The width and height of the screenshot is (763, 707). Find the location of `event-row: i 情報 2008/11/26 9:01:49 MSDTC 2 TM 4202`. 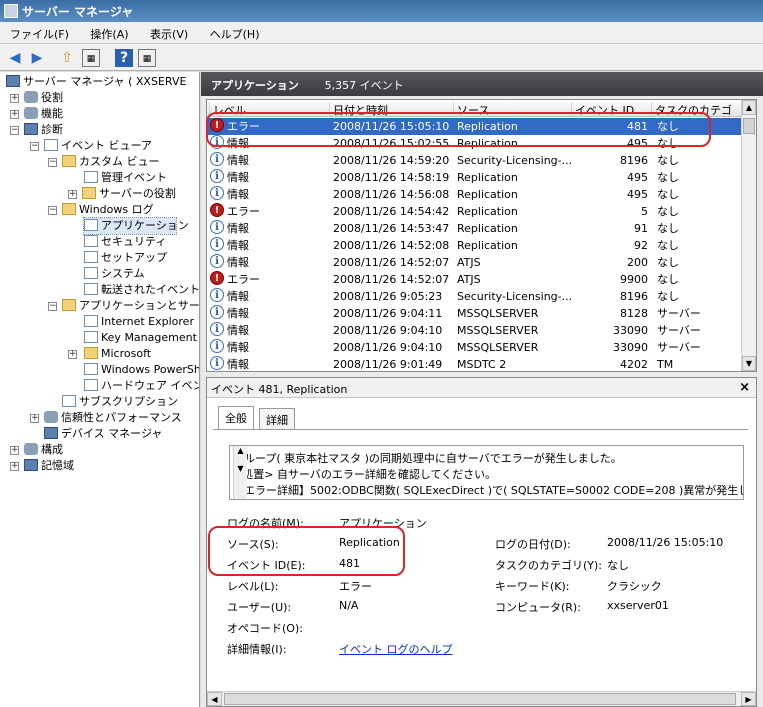

event-row: i 情報 2008/11/26 9:01:49 MSDTC 2 TM 4202 is located at coordinates (474, 363).